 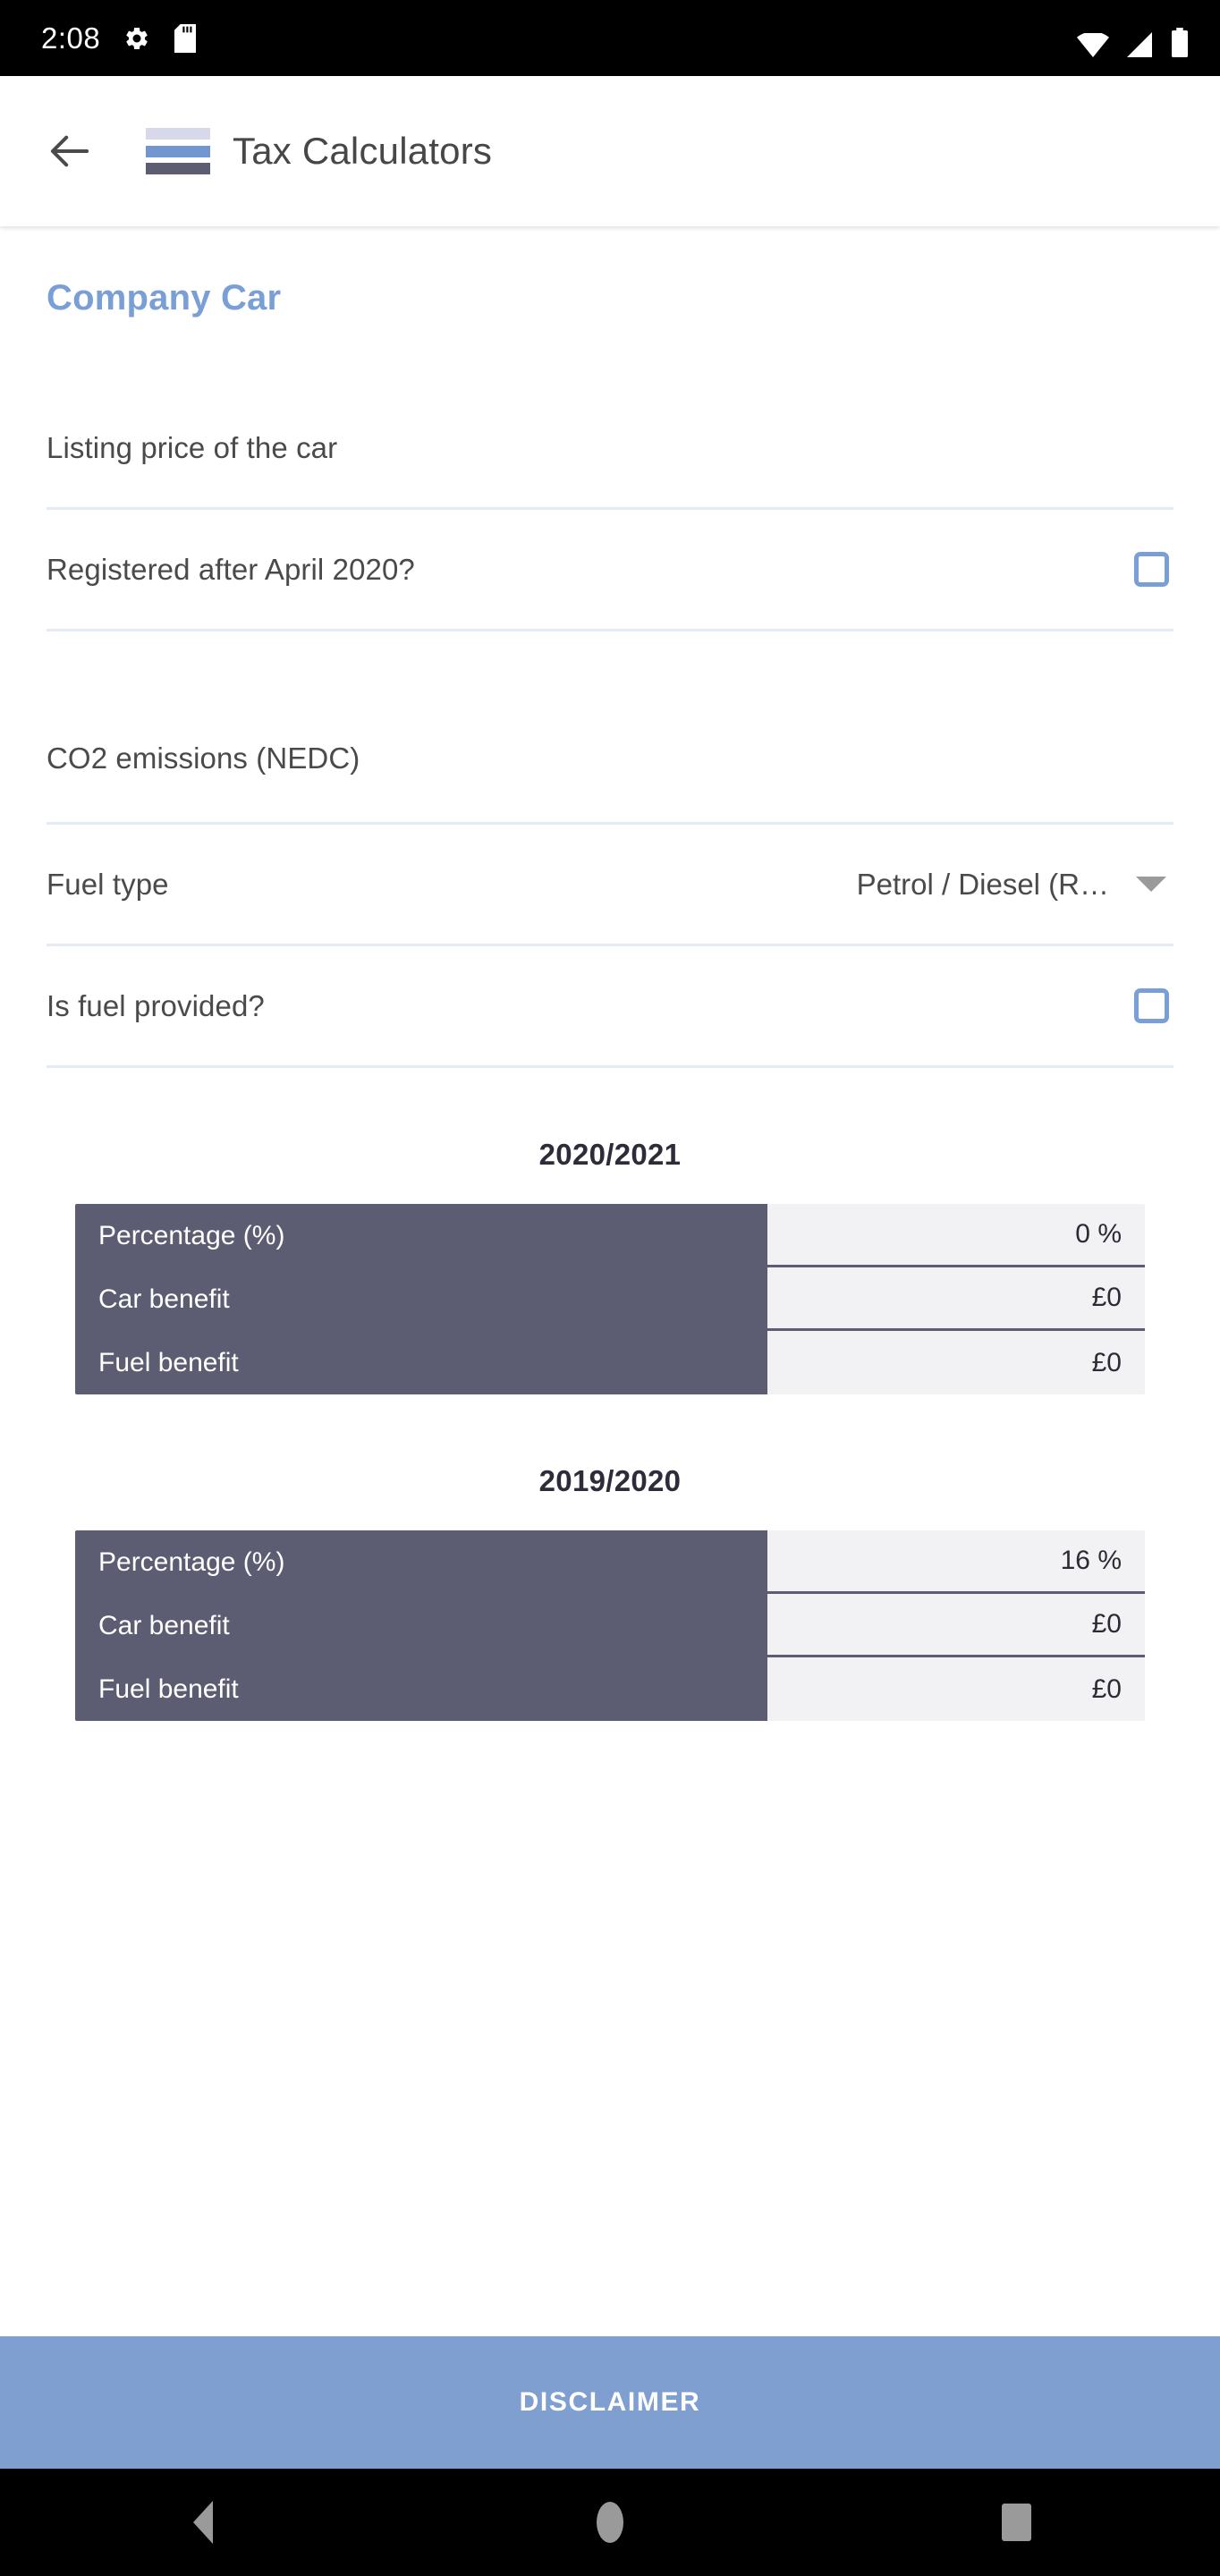 I want to click on chevron-down-icon, so click(x=1151, y=884).